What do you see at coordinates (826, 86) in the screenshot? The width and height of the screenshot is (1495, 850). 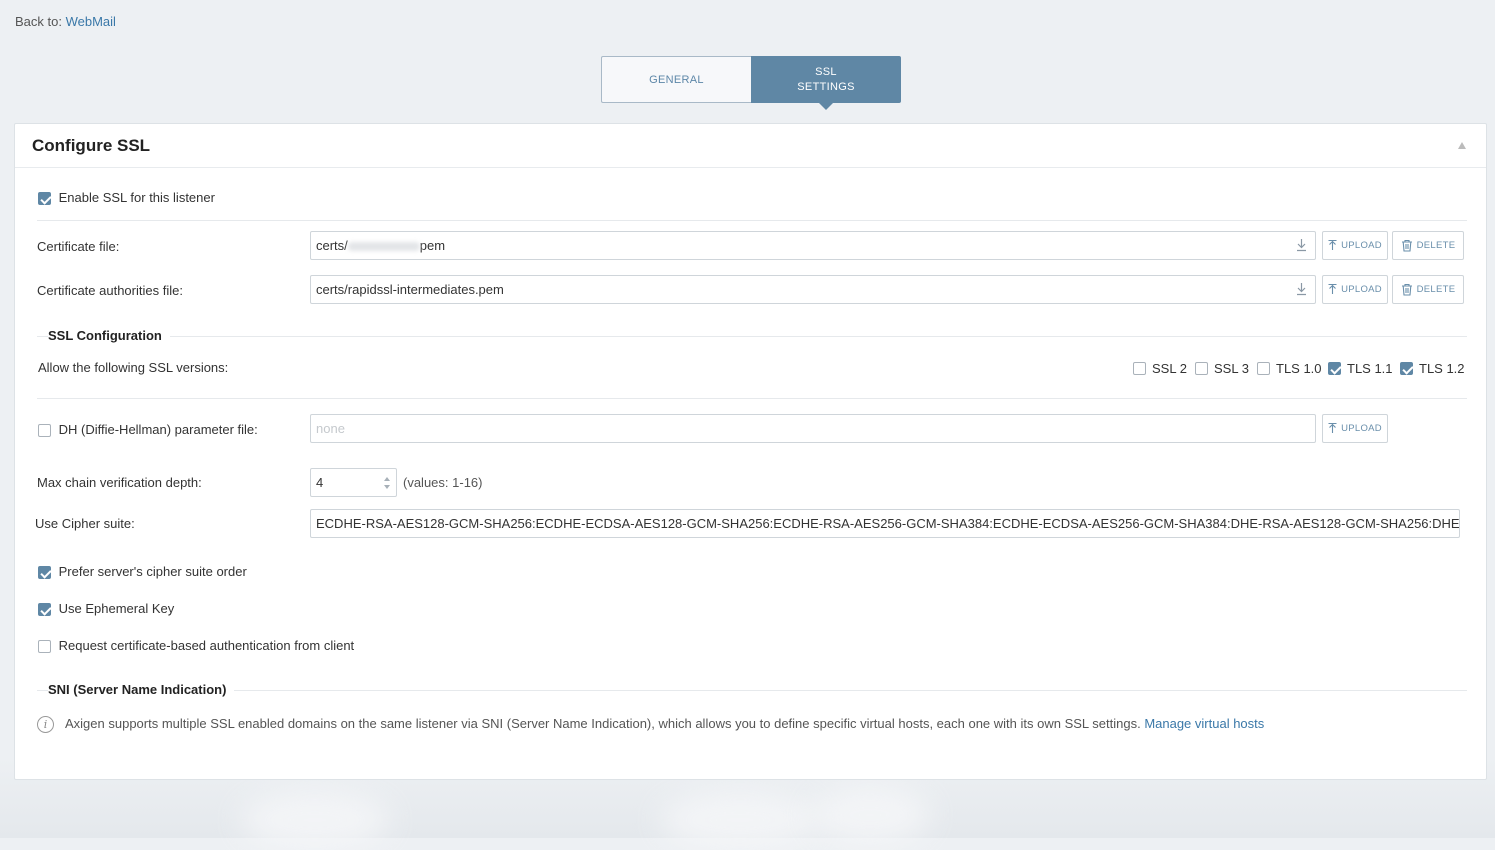 I see `tab-ssl-label-2: SETTINGS` at bounding box center [826, 86].